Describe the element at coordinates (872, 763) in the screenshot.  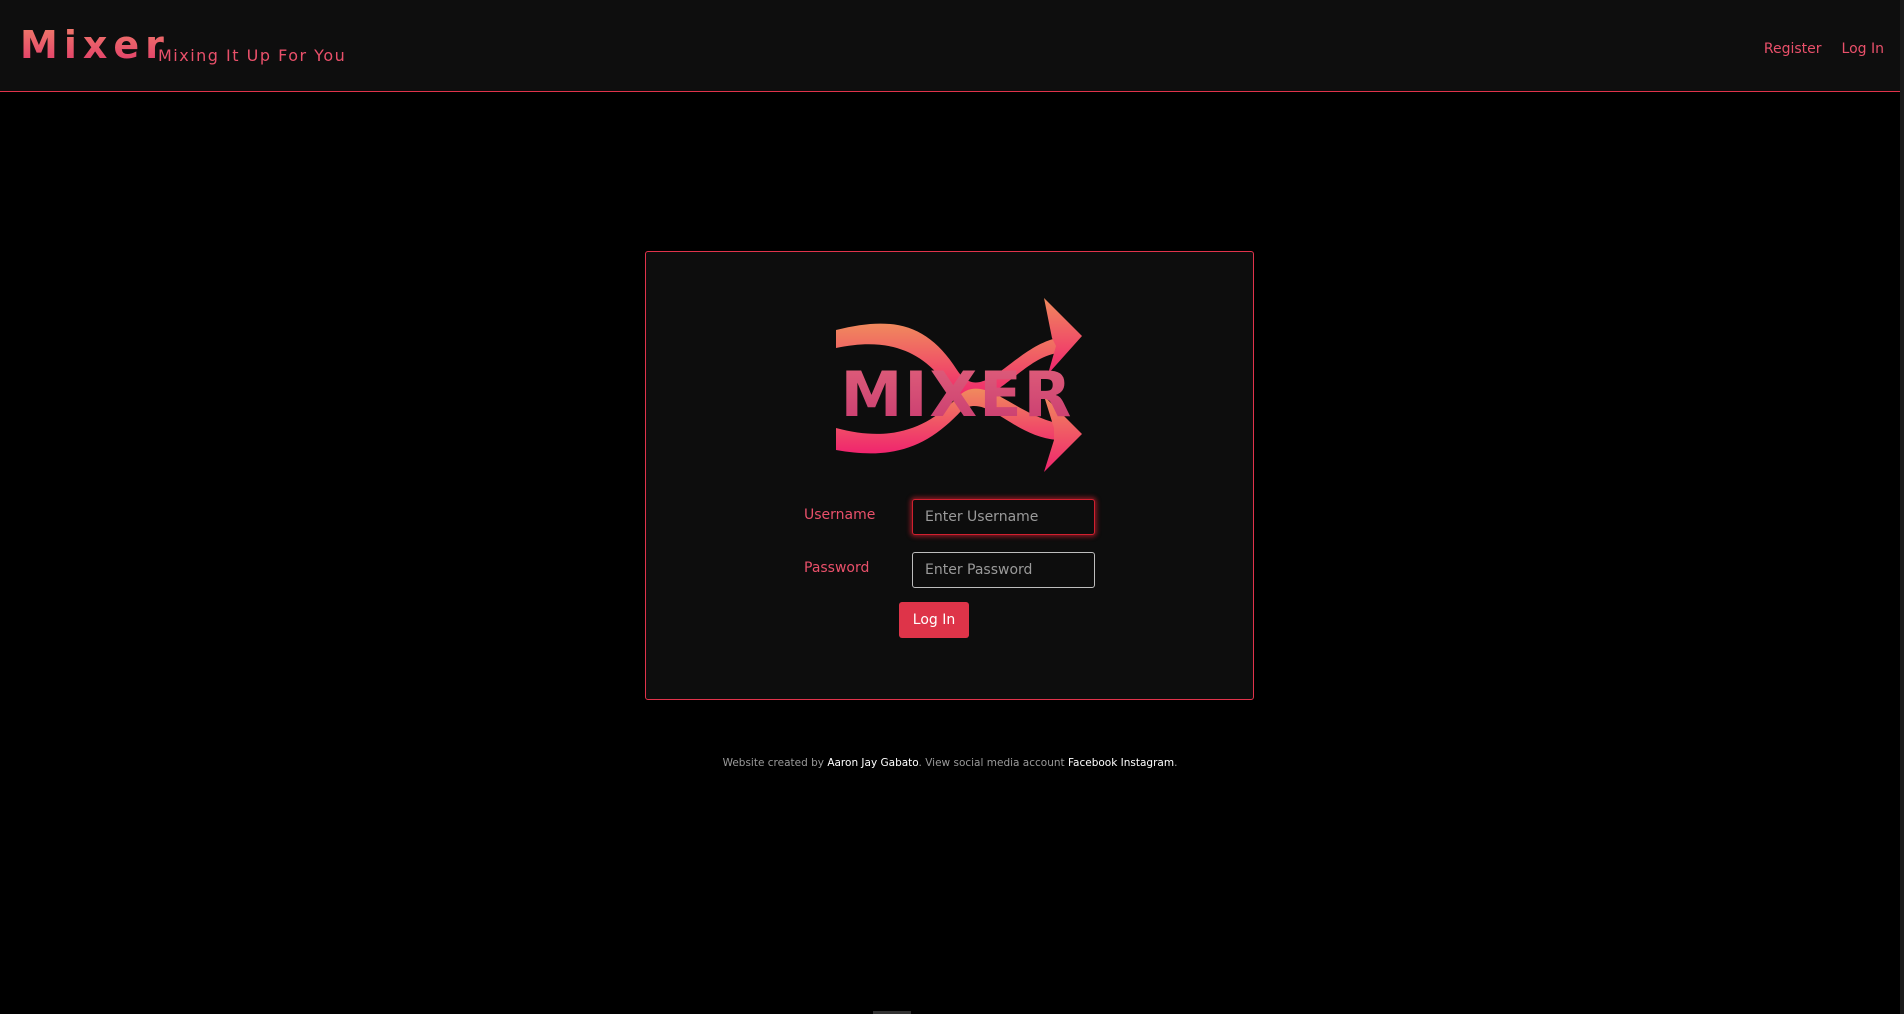
I see `footer-author-link: Aaron Jay Gabato` at that location.